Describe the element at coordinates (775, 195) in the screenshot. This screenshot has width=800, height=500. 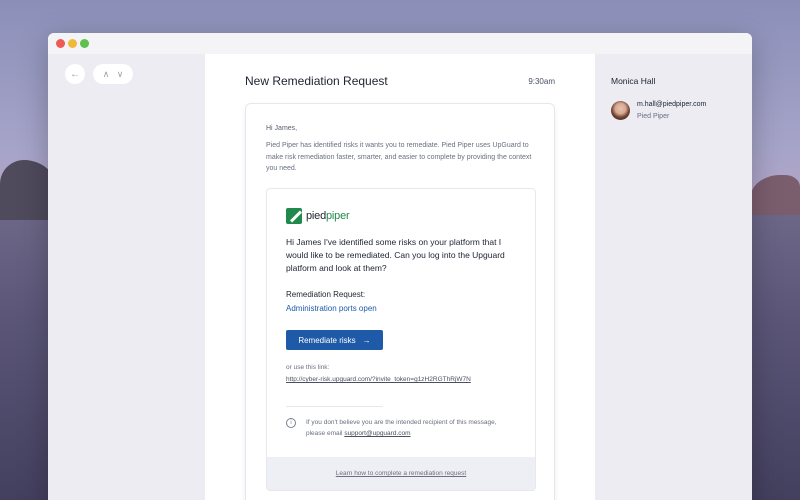
I see `background-hill-right` at that location.